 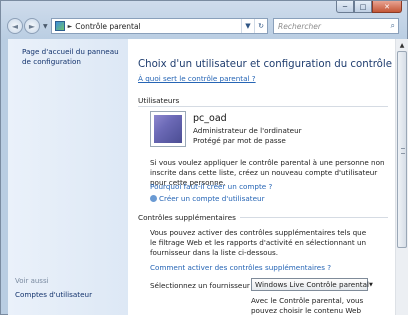 What do you see at coordinates (314, 217) in the screenshot?
I see `additional-controls-divider` at bounding box center [314, 217].